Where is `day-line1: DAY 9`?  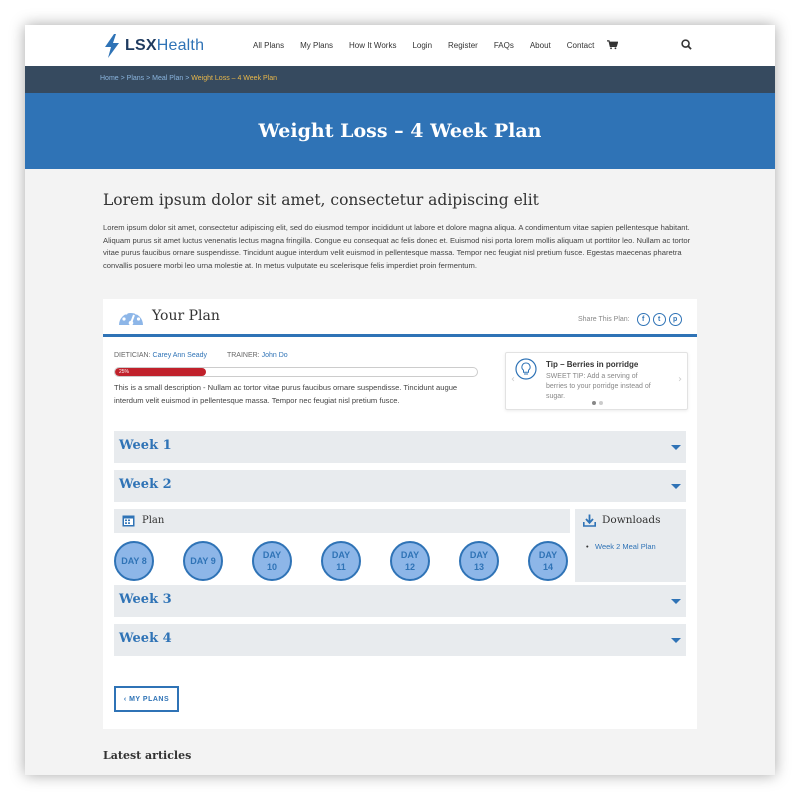 day-line1: DAY 9 is located at coordinates (203, 561).